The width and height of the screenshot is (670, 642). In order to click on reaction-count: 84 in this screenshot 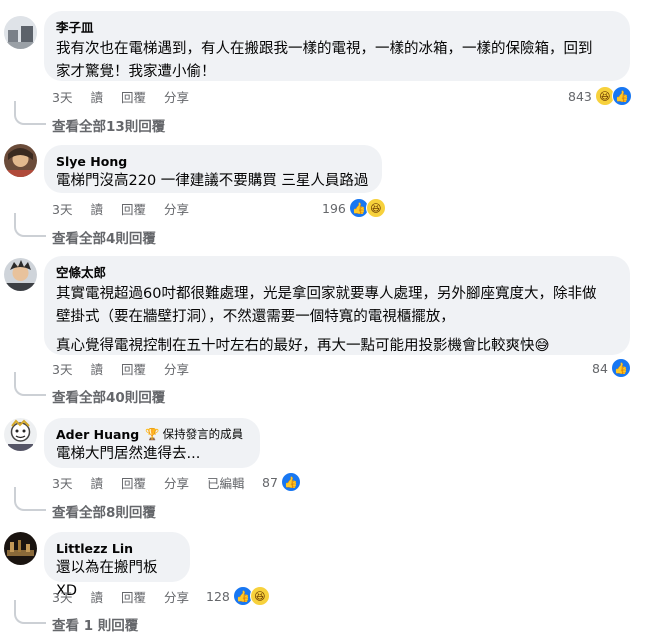, I will do `click(600, 368)`.